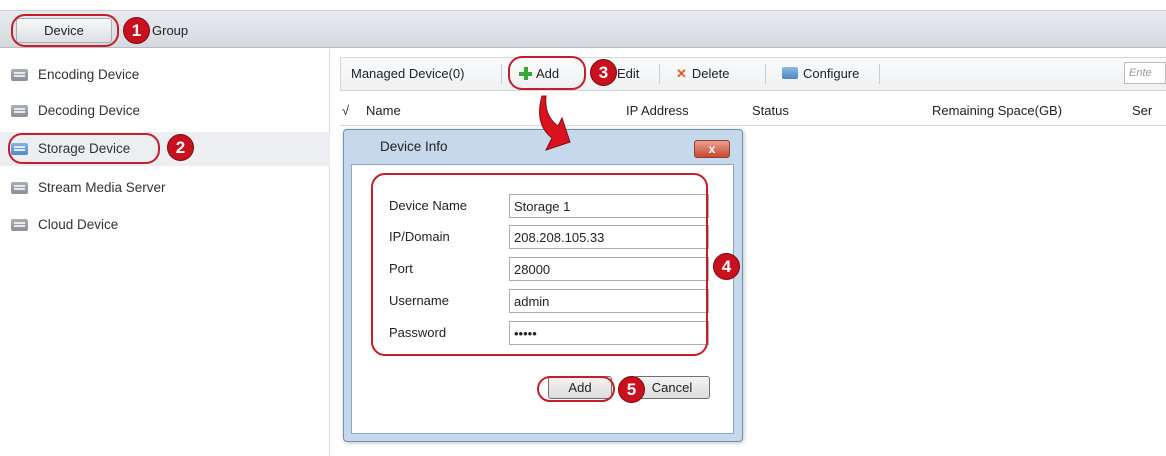  What do you see at coordinates (726, 266) in the screenshot?
I see `step-badge-4: 4` at bounding box center [726, 266].